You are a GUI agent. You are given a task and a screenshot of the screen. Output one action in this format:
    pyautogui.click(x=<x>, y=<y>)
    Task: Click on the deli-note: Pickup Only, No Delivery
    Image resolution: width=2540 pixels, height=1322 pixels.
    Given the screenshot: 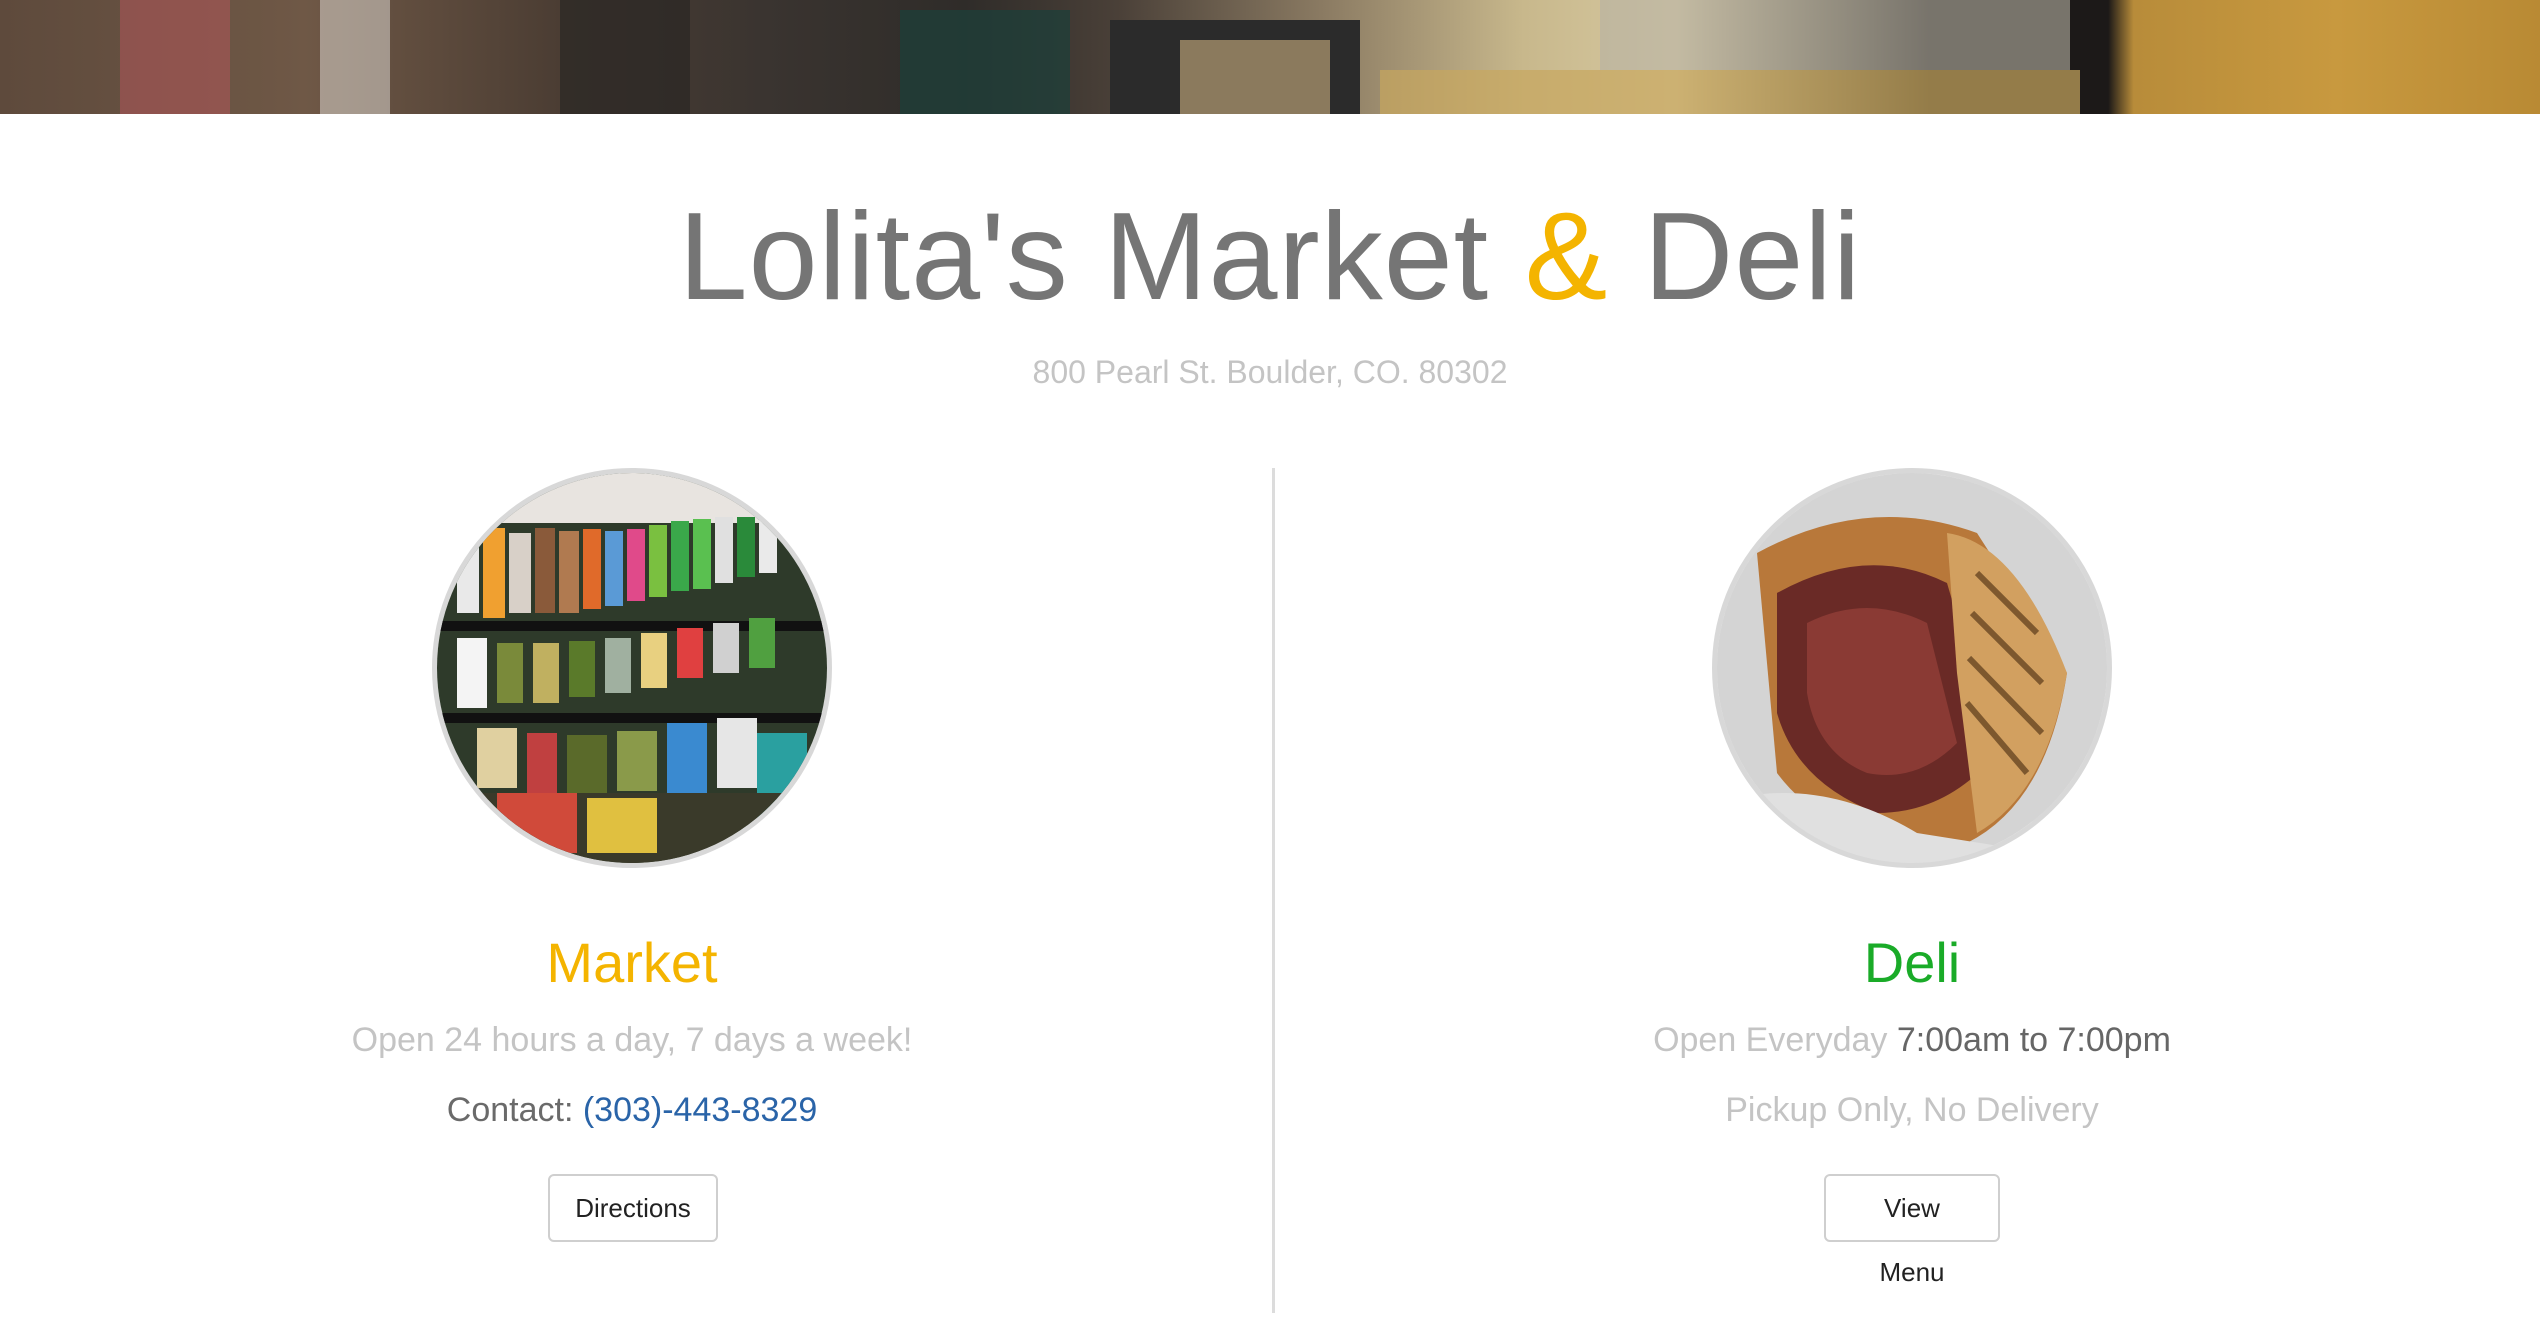 What is the action you would take?
    pyautogui.click(x=1912, y=1110)
    